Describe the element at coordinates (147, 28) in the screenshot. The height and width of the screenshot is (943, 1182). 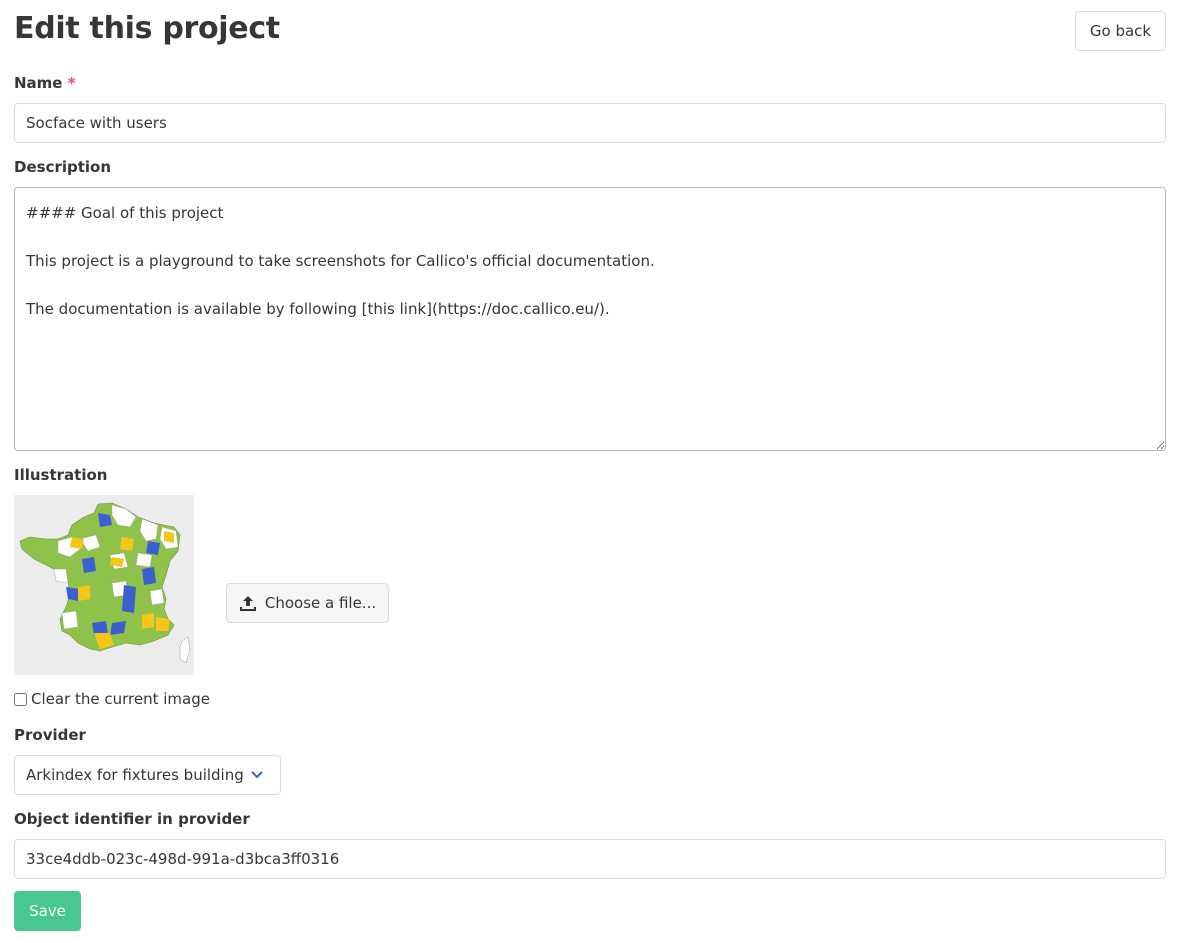
I see `page-title: Edit this project` at that location.